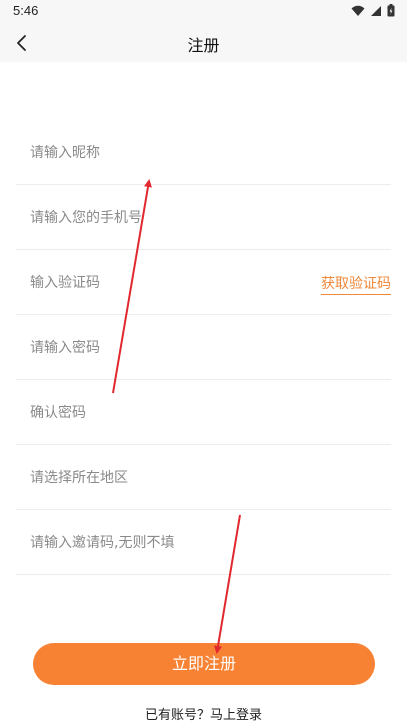 This screenshot has width=407, height=725. What do you see at coordinates (203, 12) in the screenshot?
I see `status-bar: 5:46` at bounding box center [203, 12].